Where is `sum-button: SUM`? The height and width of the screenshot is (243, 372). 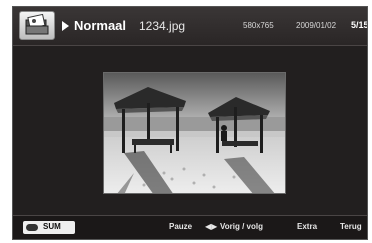 sum-button: SUM is located at coordinates (49, 227).